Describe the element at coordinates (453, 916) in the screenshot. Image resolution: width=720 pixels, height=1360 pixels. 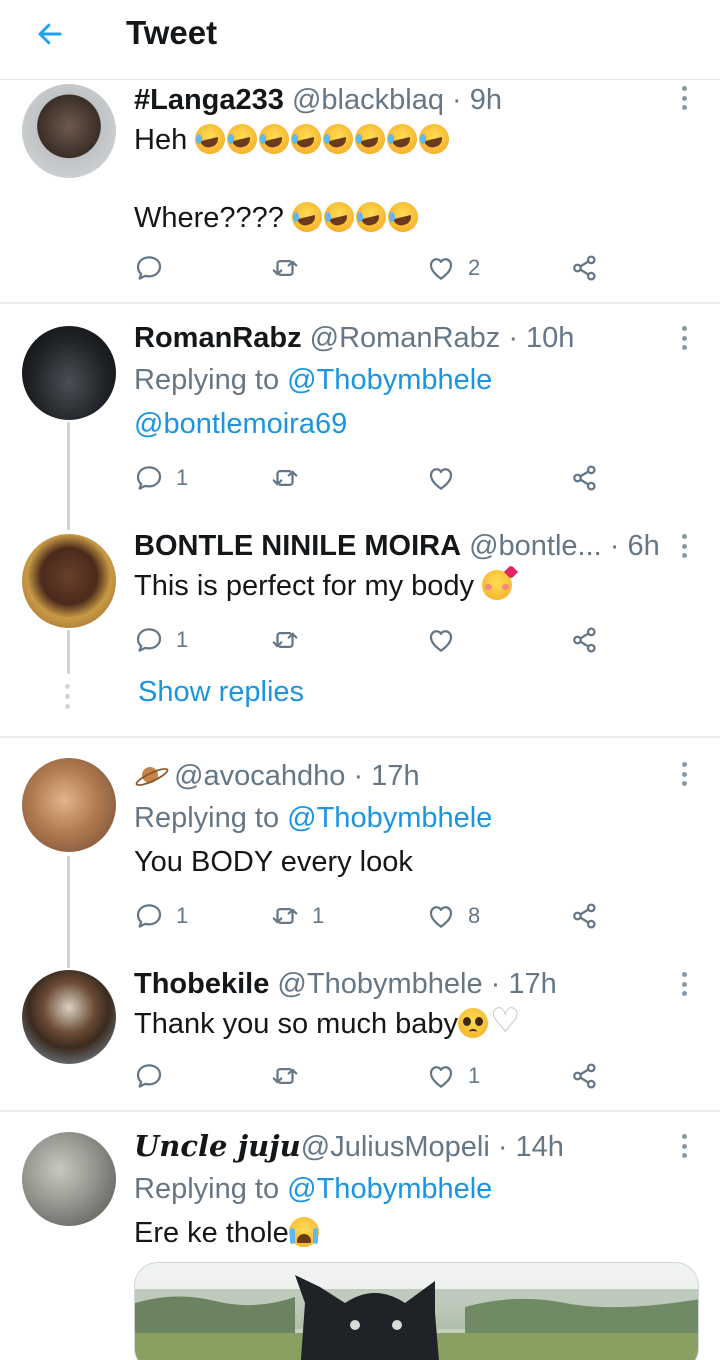
I see `like-button: 8` at that location.